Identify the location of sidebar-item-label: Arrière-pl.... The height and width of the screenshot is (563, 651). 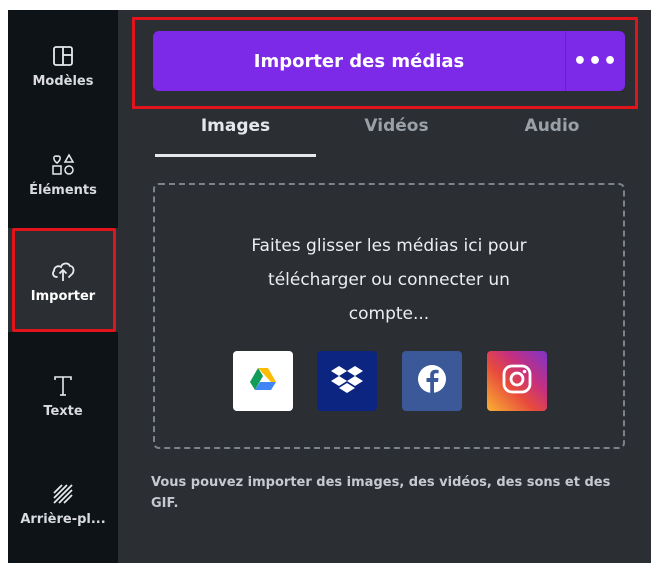
(63, 519).